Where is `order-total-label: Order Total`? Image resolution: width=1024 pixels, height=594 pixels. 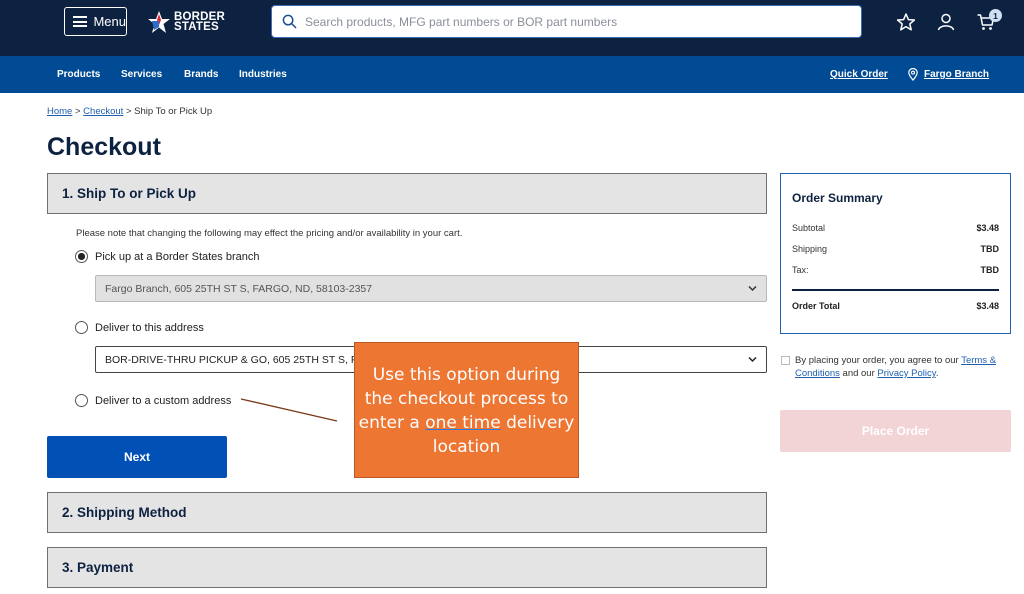 order-total-label: Order Total is located at coordinates (816, 306).